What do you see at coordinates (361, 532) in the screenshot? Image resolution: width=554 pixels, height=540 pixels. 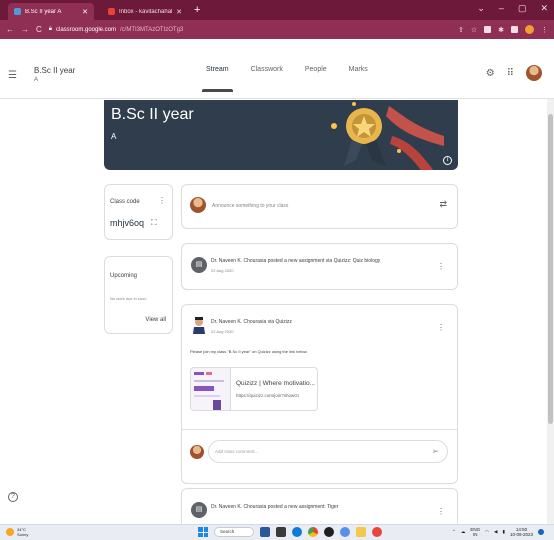 I see `folder-icon` at bounding box center [361, 532].